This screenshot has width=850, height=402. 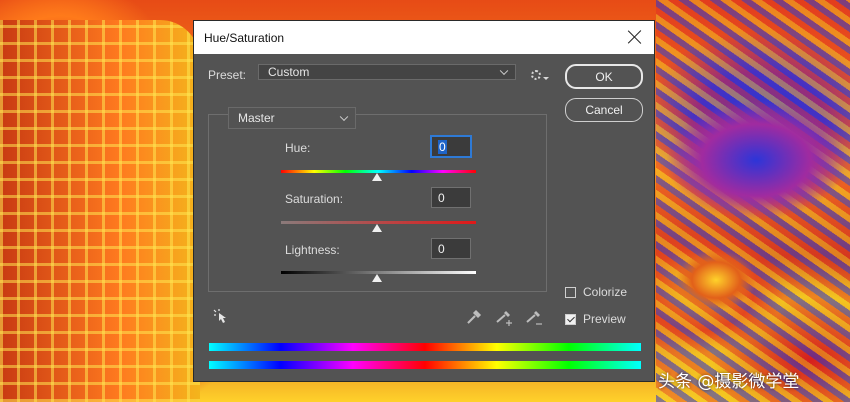 I want to click on preset-label: Preset:, so click(x=227, y=75).